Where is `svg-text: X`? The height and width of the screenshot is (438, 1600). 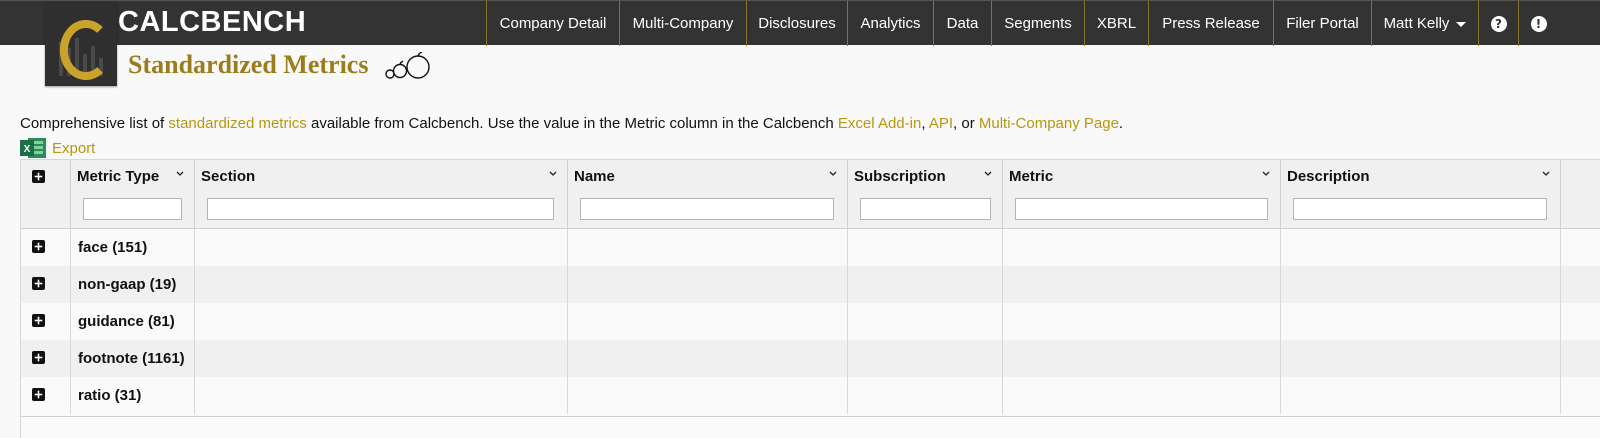
svg-text: X is located at coordinates (27, 149).